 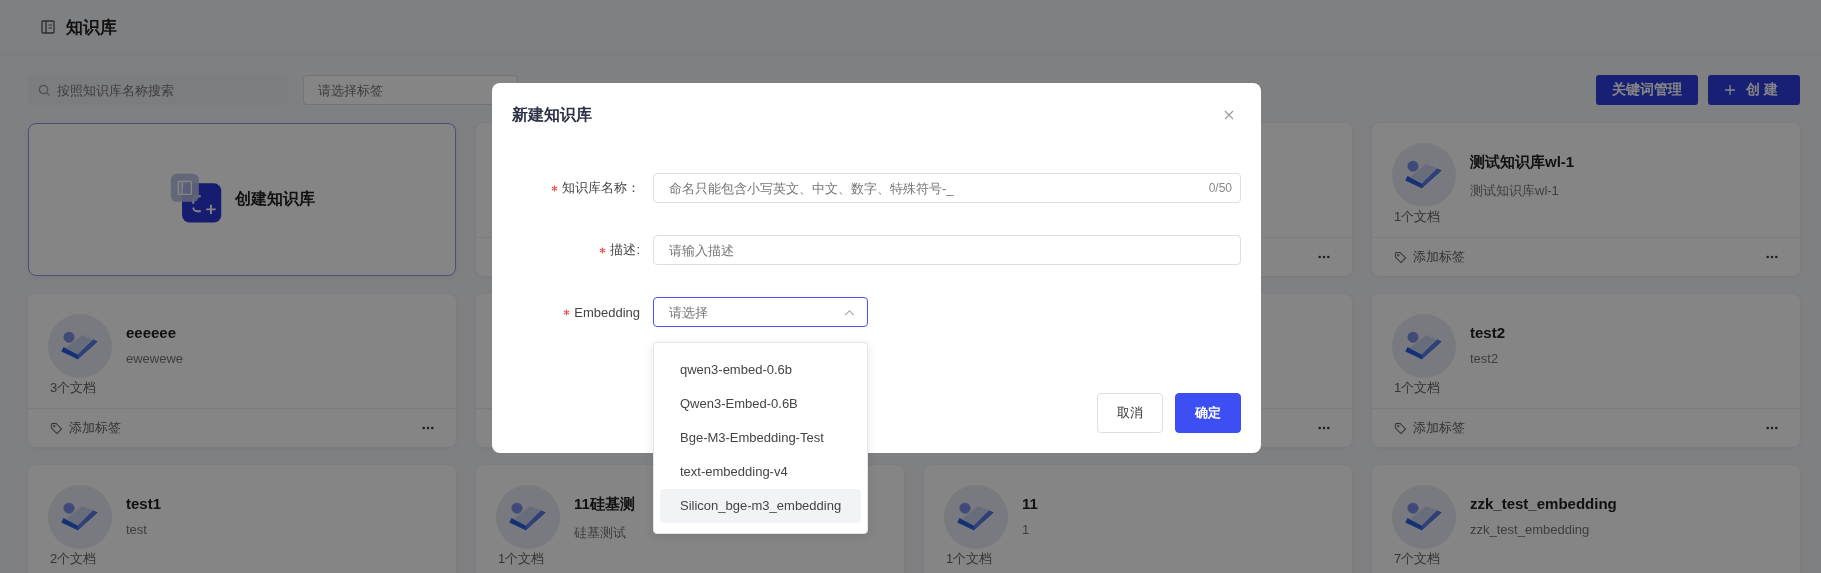 What do you see at coordinates (1417, 558) in the screenshot?
I see `document-count: 7个文档` at bounding box center [1417, 558].